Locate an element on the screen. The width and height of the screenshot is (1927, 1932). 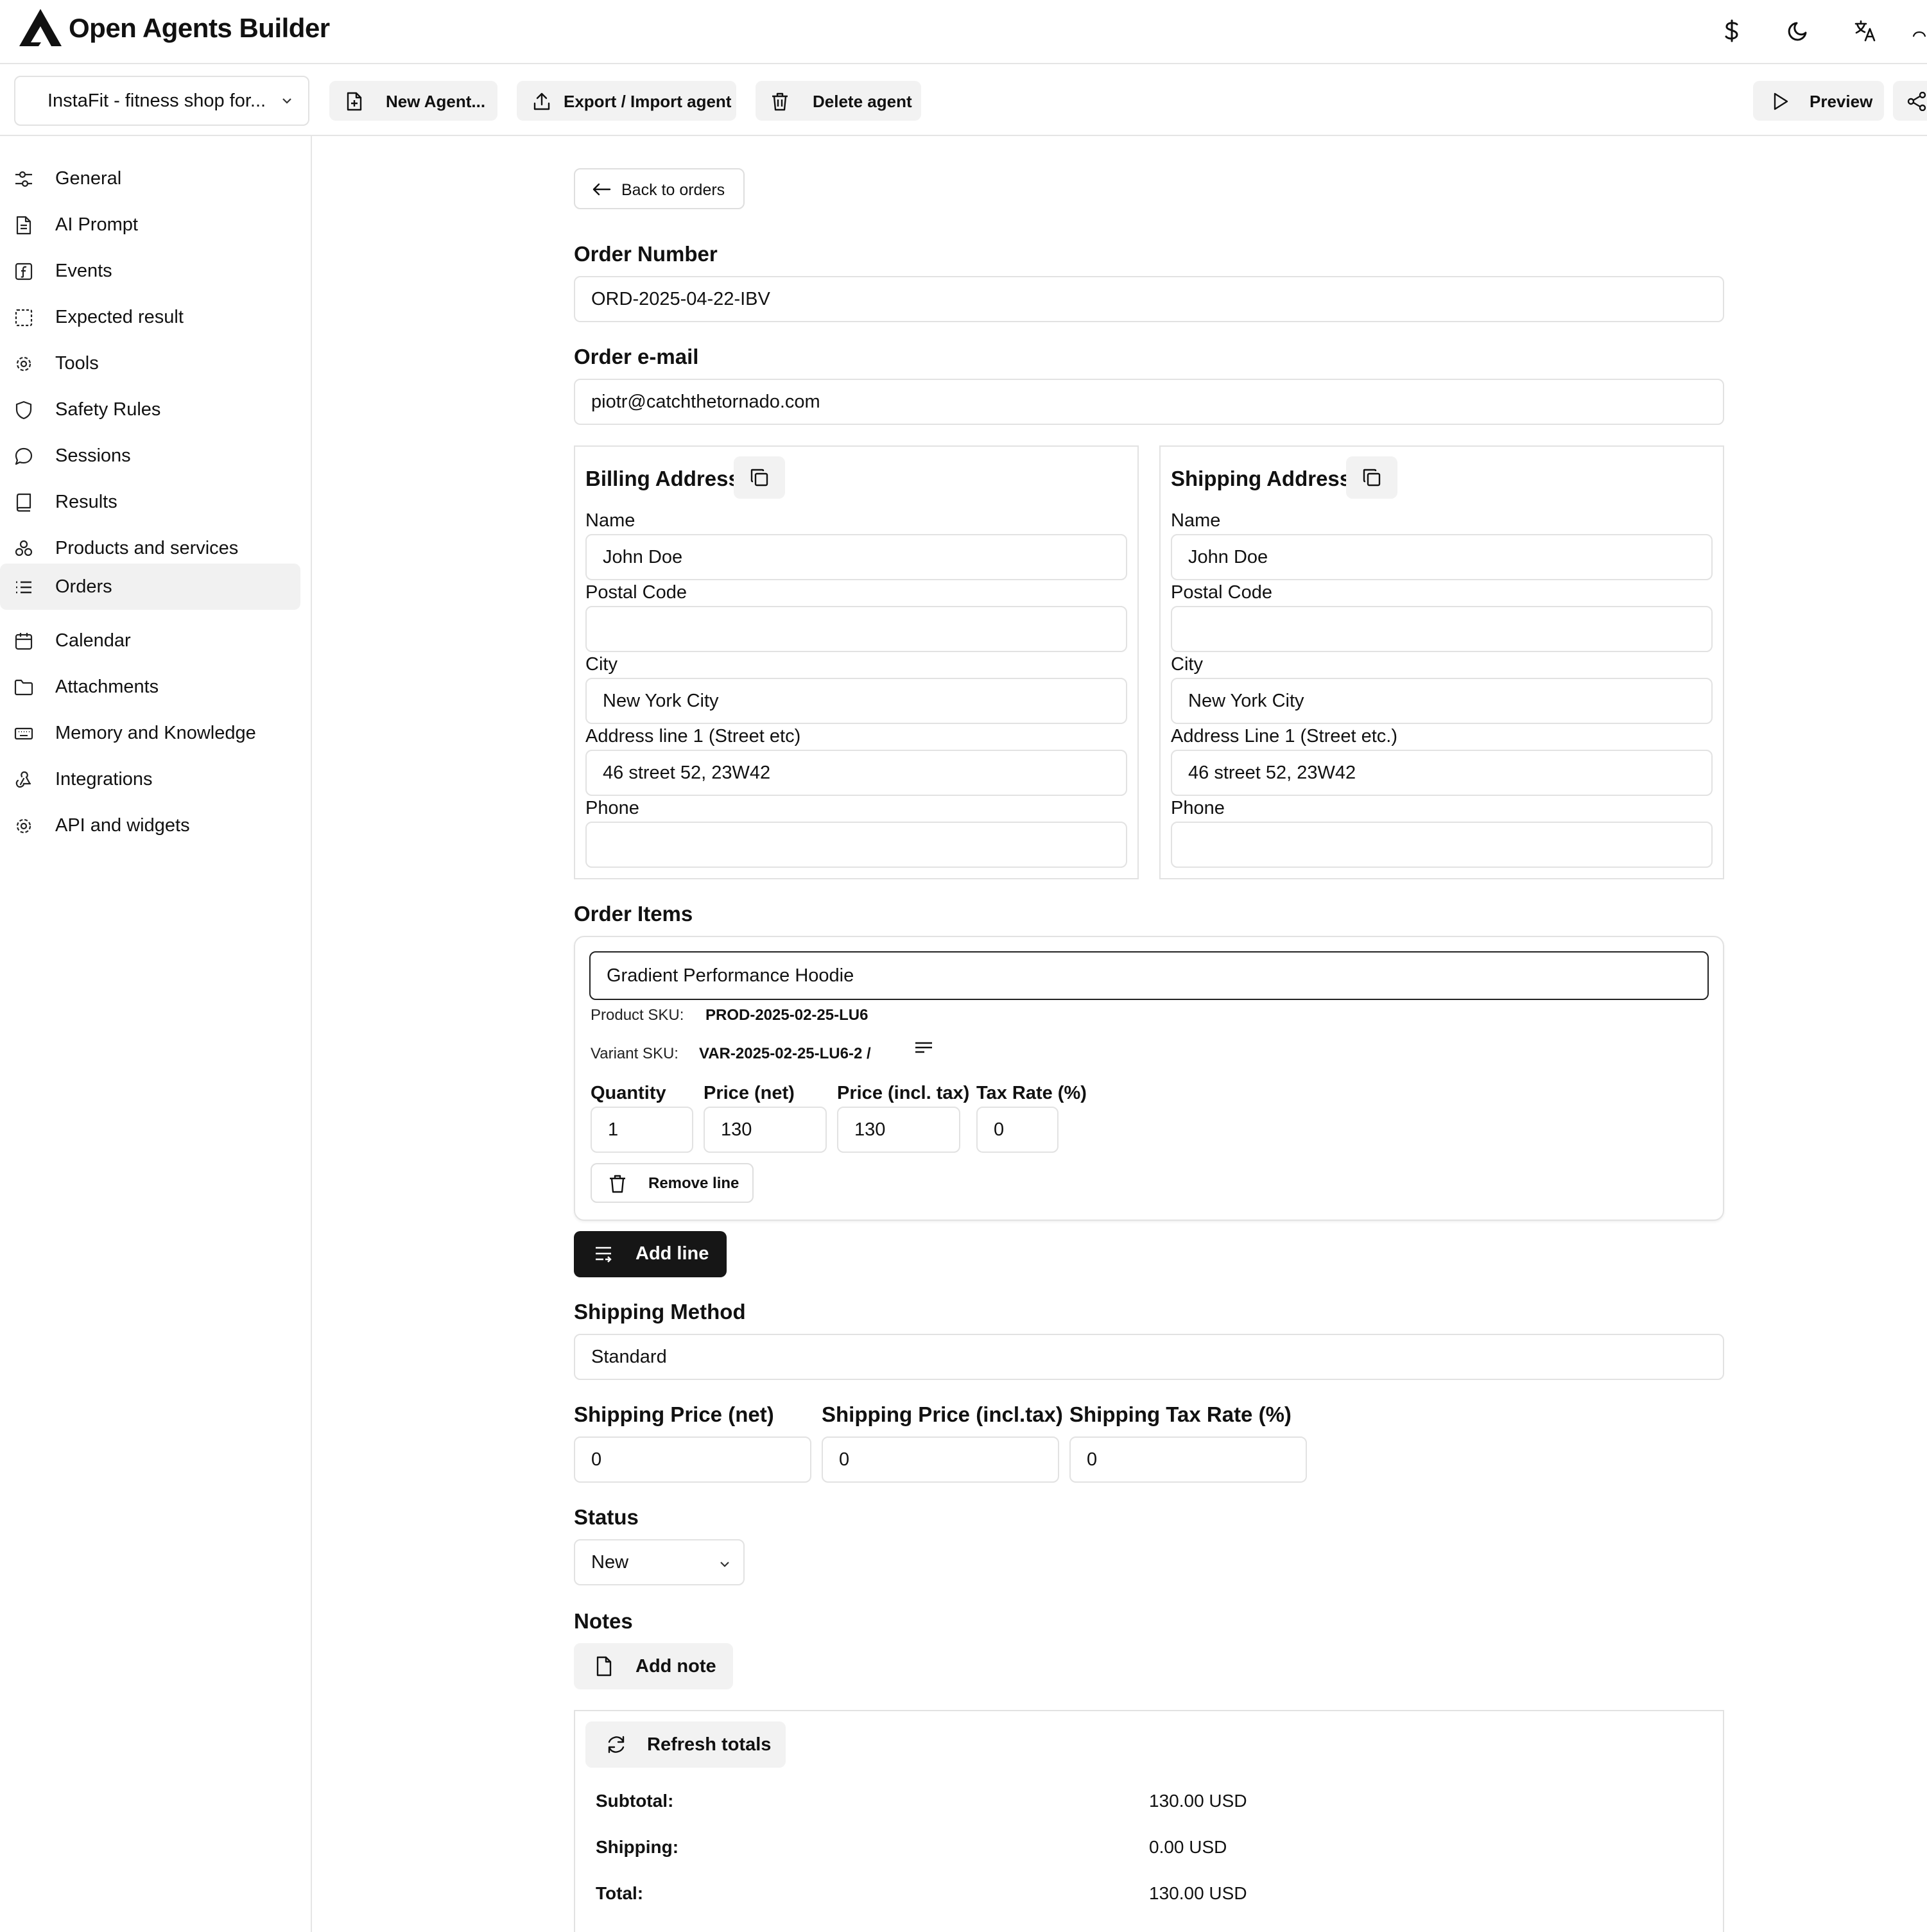
preview-button: Preview is located at coordinates (1818, 101).